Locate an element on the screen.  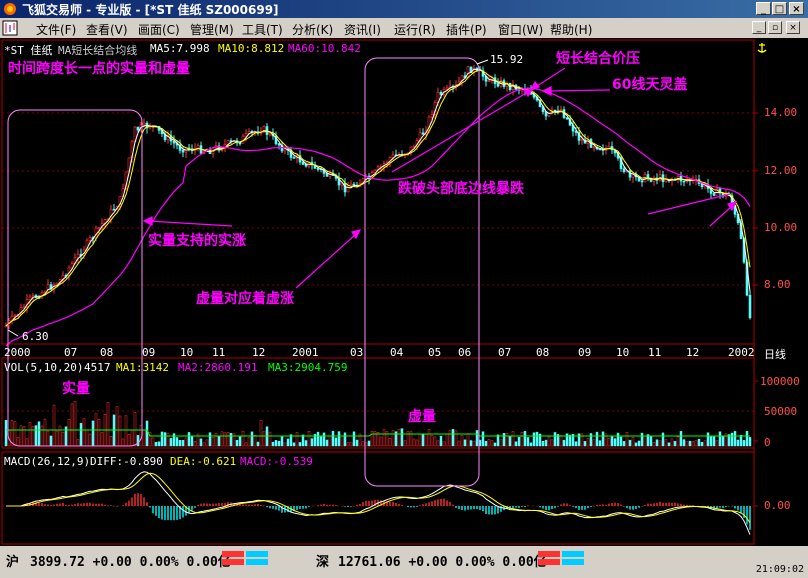
menu-view: 查看(V) is located at coordinates (107, 29).